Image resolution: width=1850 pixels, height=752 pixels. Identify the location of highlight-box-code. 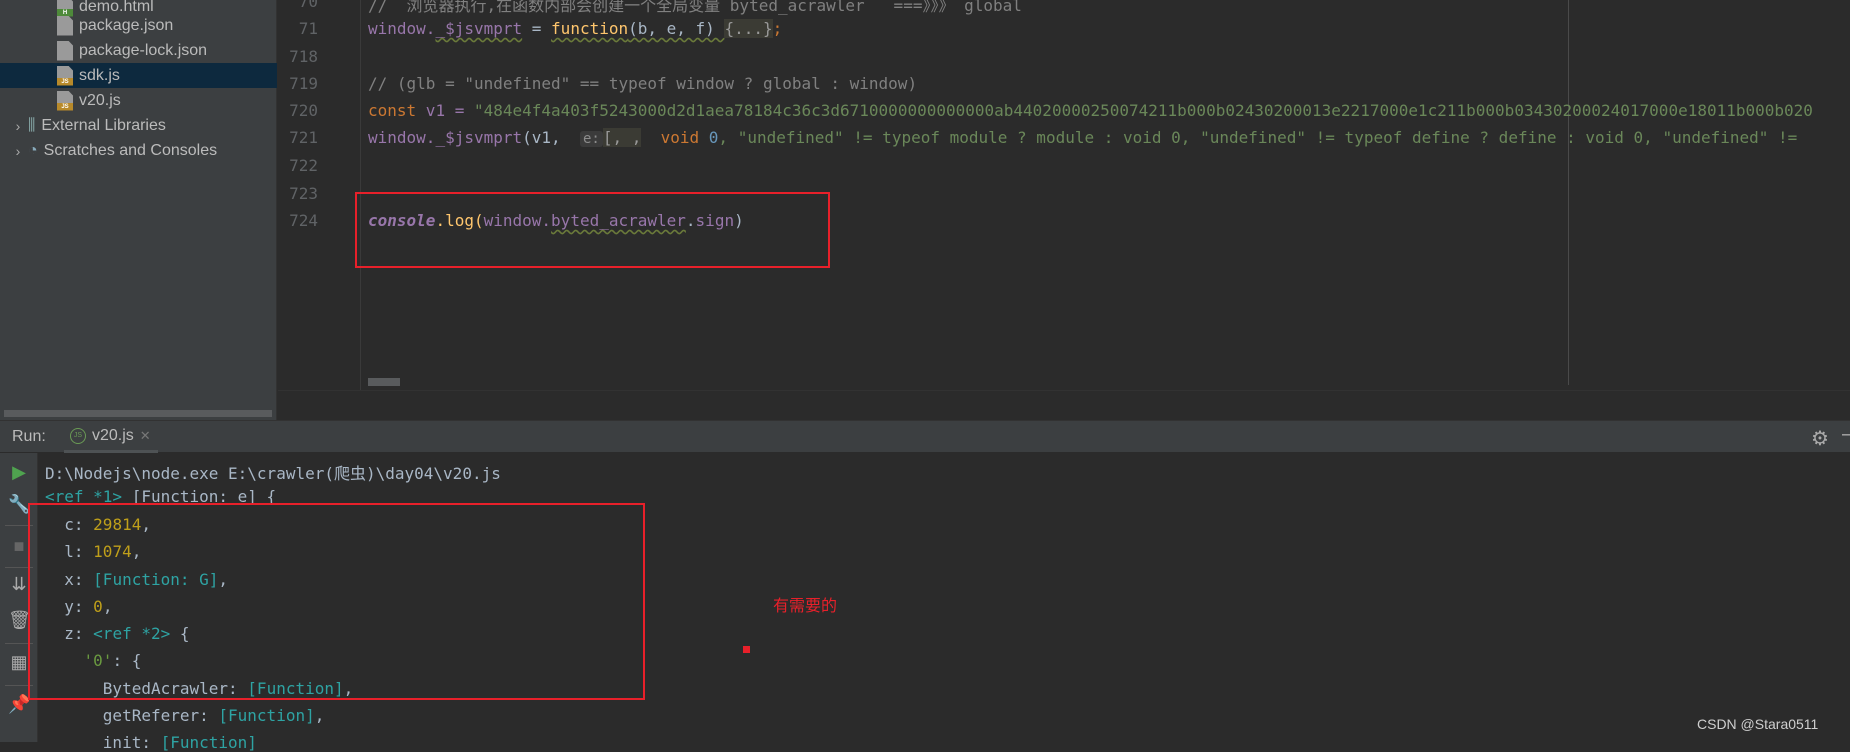
(592, 230).